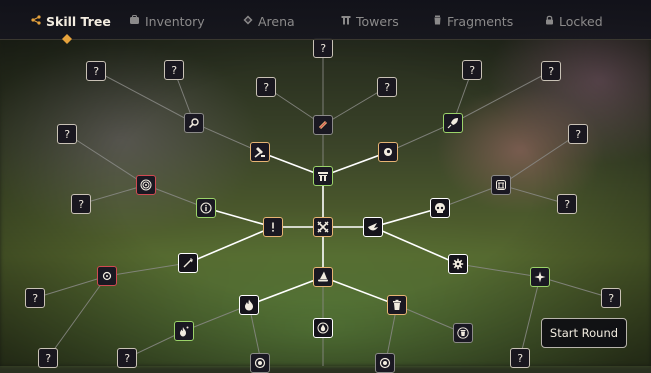 The width and height of the screenshot is (651, 373). I want to click on skill-node-target, so click(146, 185).